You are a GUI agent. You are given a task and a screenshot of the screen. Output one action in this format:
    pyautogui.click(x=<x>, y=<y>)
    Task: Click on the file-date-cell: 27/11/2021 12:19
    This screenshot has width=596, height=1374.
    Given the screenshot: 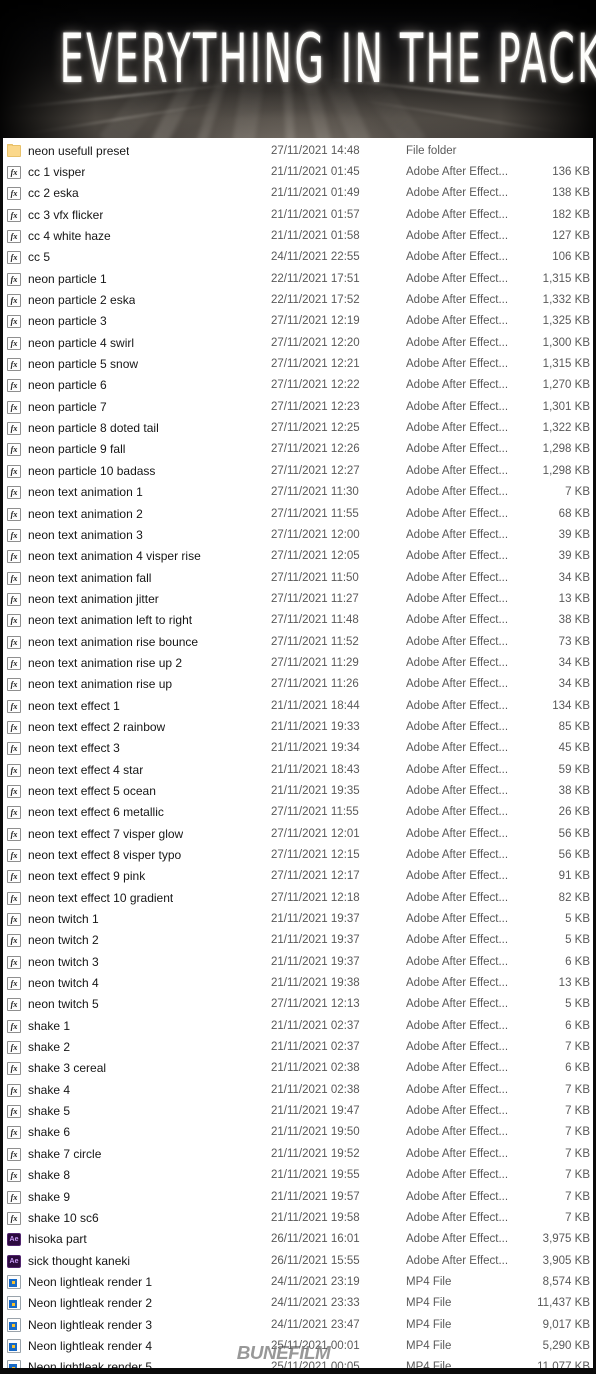 What is the action you would take?
    pyautogui.click(x=315, y=321)
    